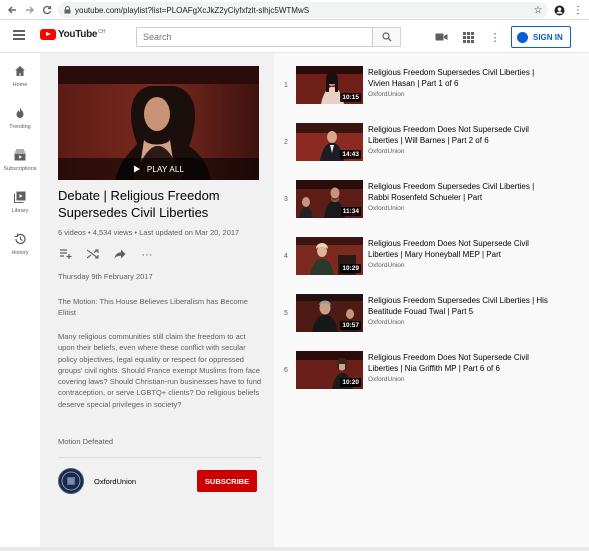 This screenshot has height=551, width=589. What do you see at coordinates (30, 10) in the screenshot?
I see `forward-arrow-icon` at bounding box center [30, 10].